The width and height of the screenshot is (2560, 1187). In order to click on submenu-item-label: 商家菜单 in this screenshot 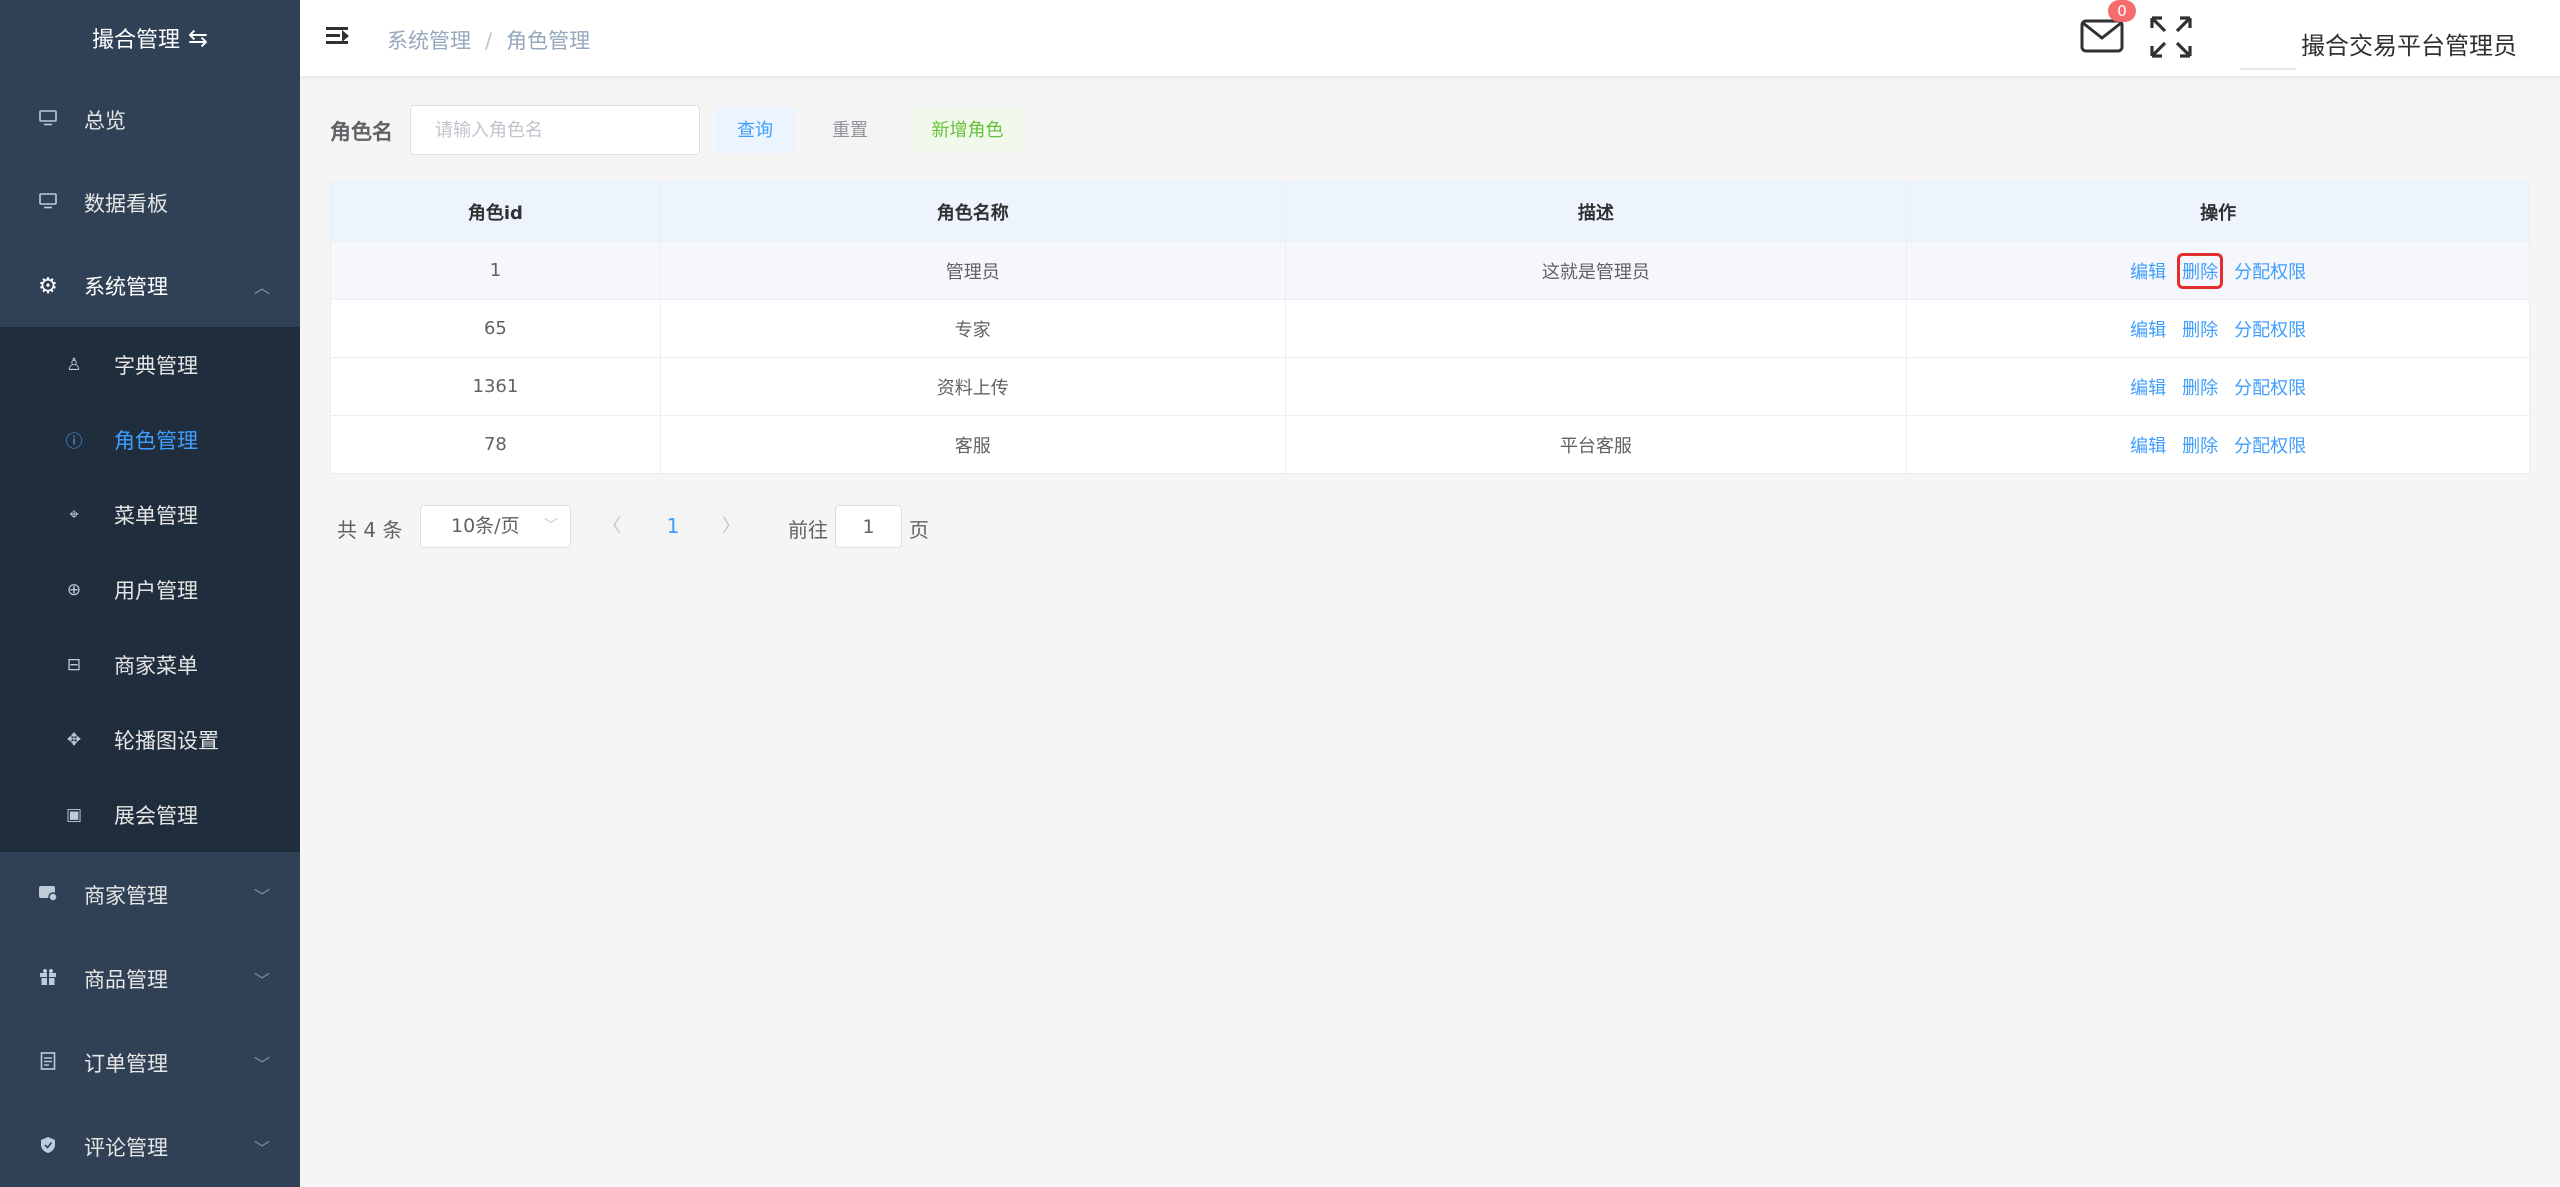, I will do `click(156, 665)`.